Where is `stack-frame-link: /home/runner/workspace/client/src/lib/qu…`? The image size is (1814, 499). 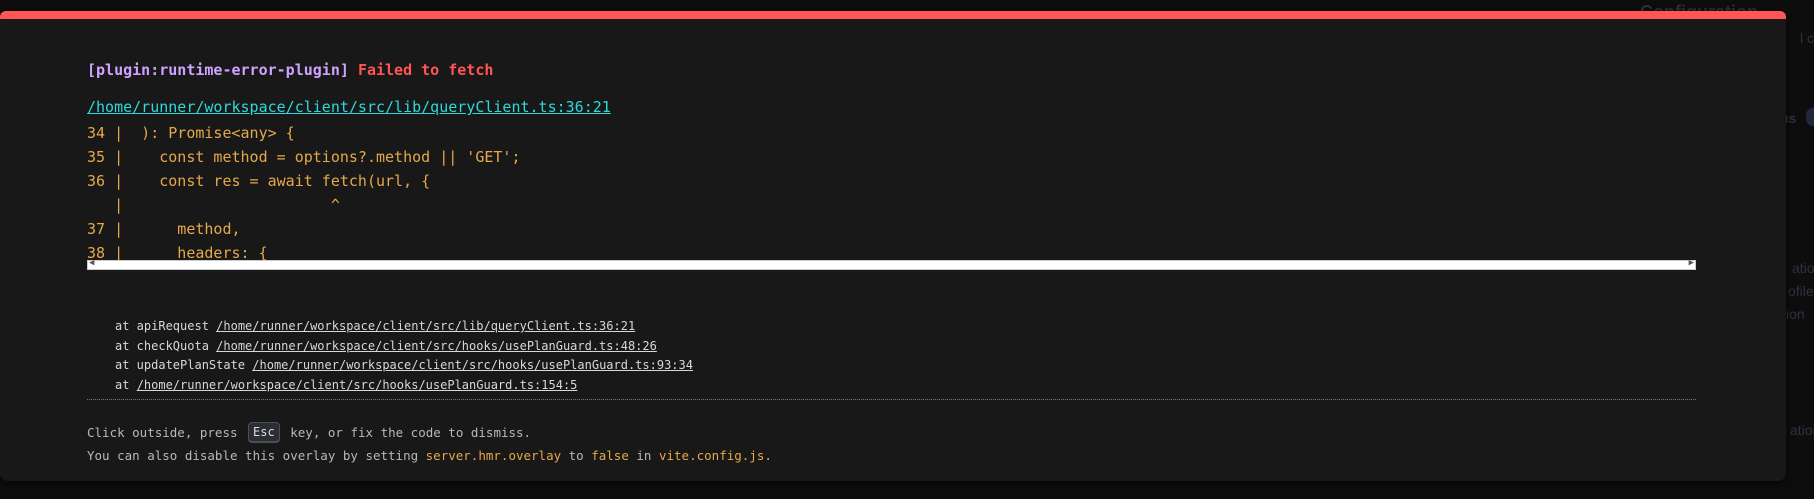 stack-frame-link: /home/runner/workspace/client/src/lib/qu… is located at coordinates (425, 326).